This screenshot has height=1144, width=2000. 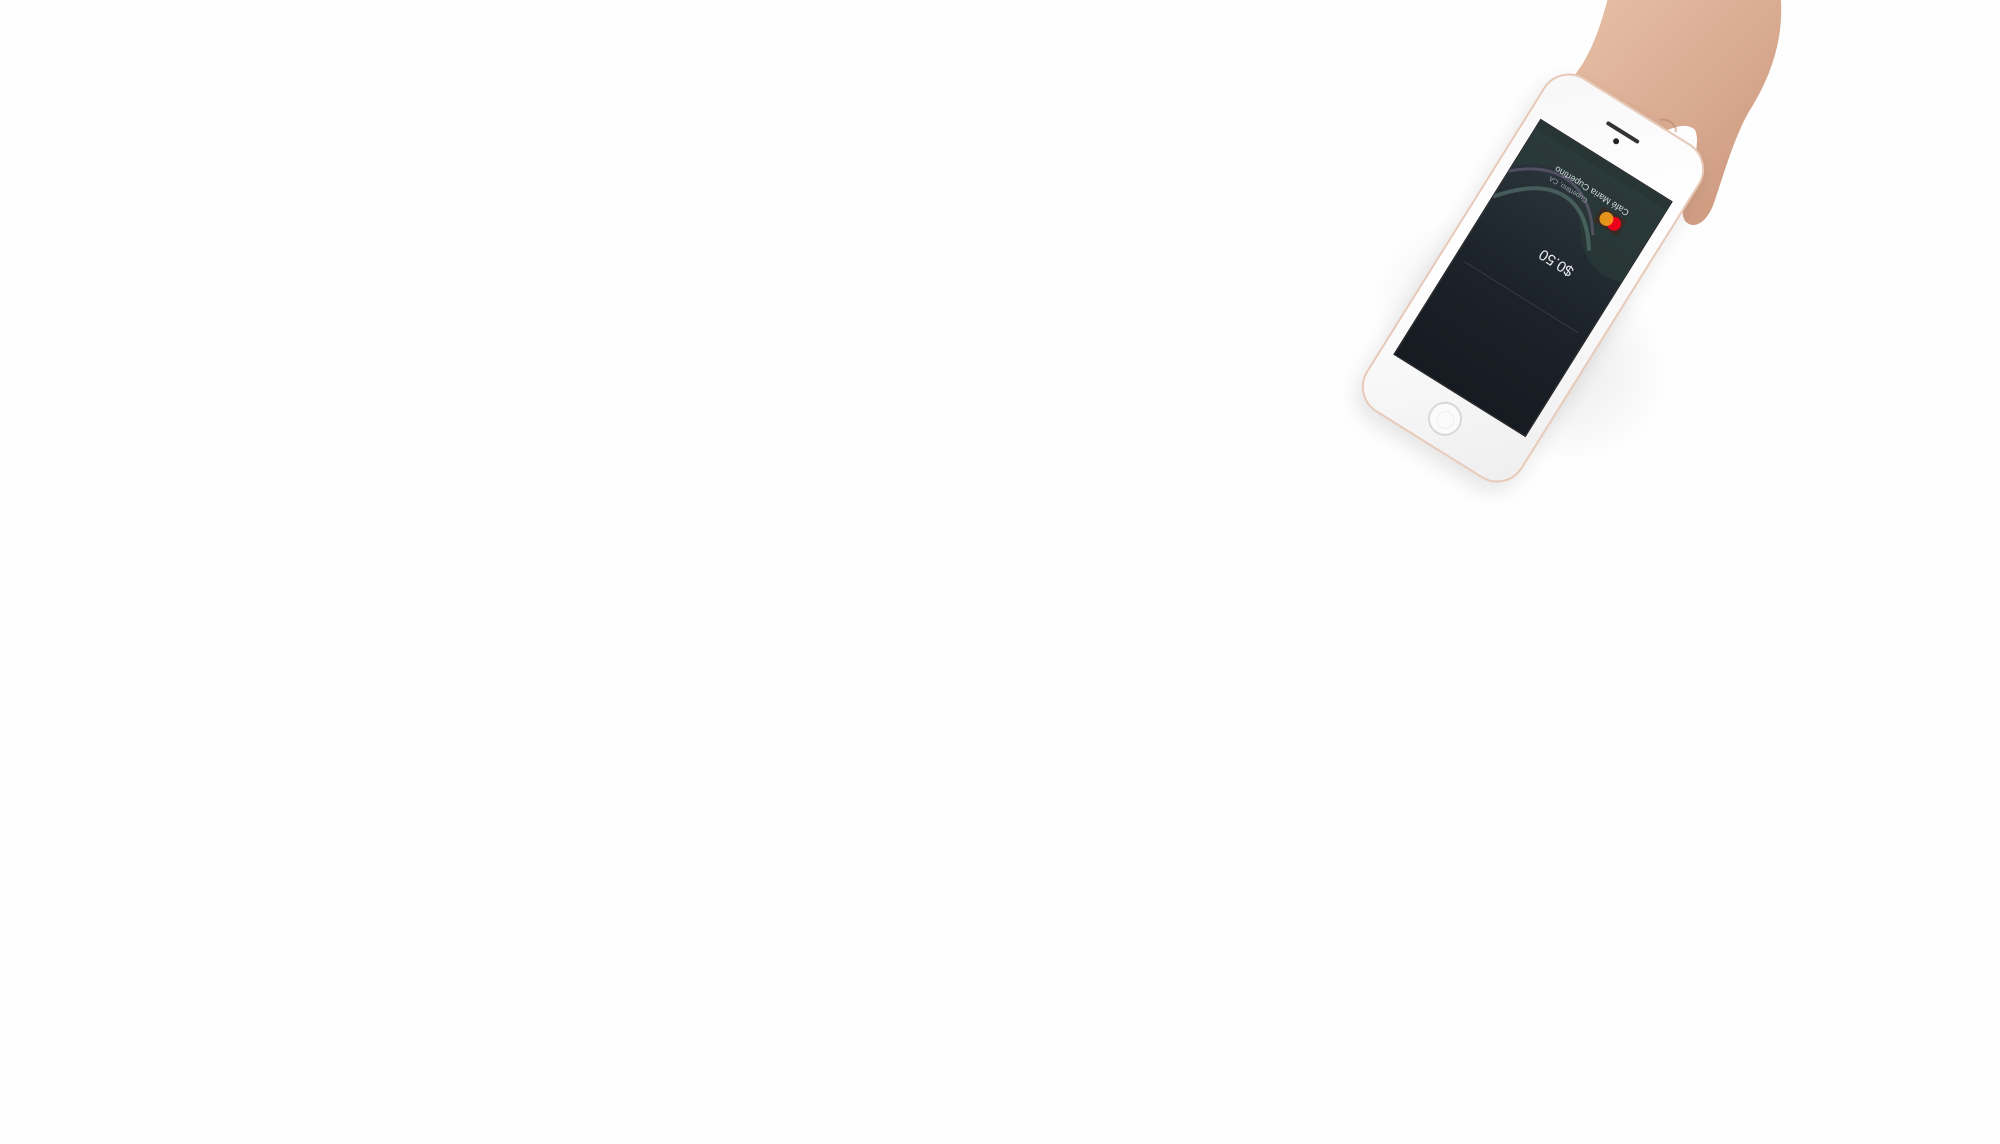 I want to click on phone-speaker, so click(x=1622, y=132).